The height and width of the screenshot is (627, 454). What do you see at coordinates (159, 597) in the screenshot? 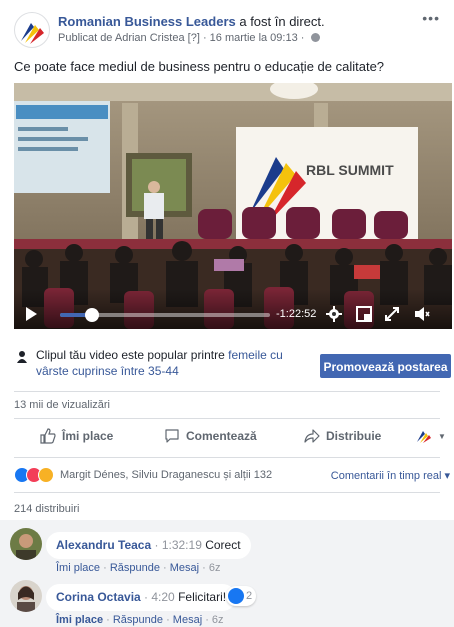
I see `comment-timestamp: · 4:20` at bounding box center [159, 597].